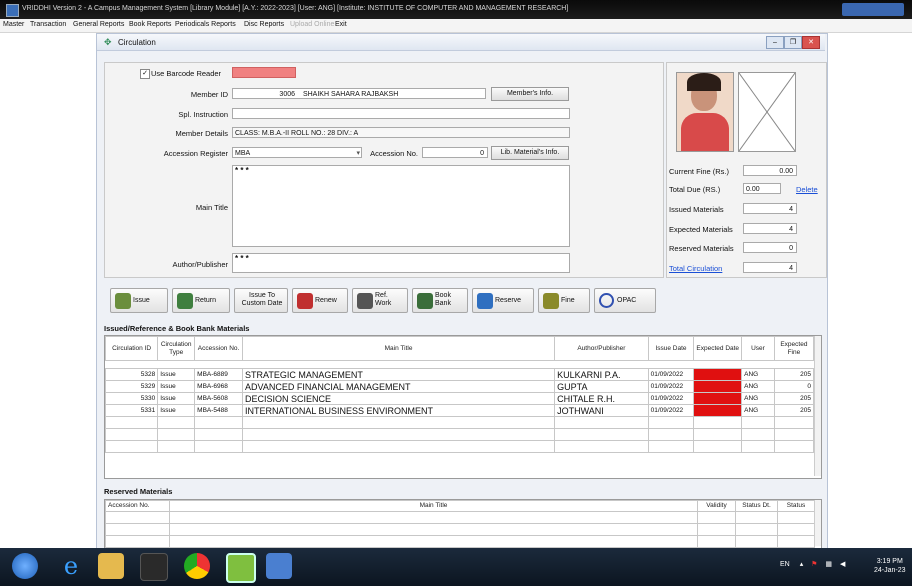  I want to click on accession-register-select: MBA ▾, so click(297, 152).